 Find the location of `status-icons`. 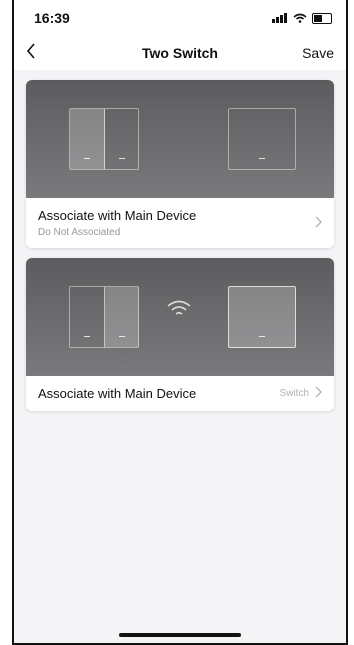

status-icons is located at coordinates (302, 18).